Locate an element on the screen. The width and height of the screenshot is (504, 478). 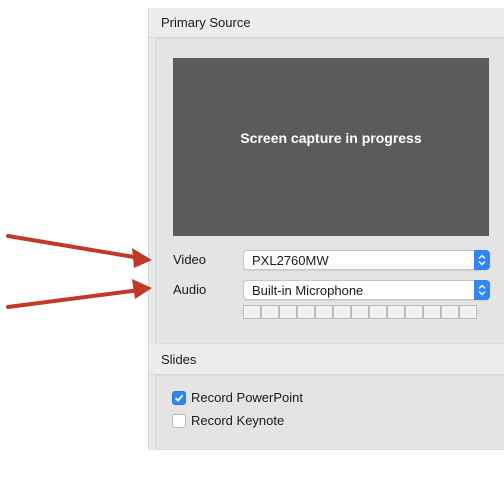
record-powerpoint-option: Record PowerPoint is located at coordinates (237, 397).